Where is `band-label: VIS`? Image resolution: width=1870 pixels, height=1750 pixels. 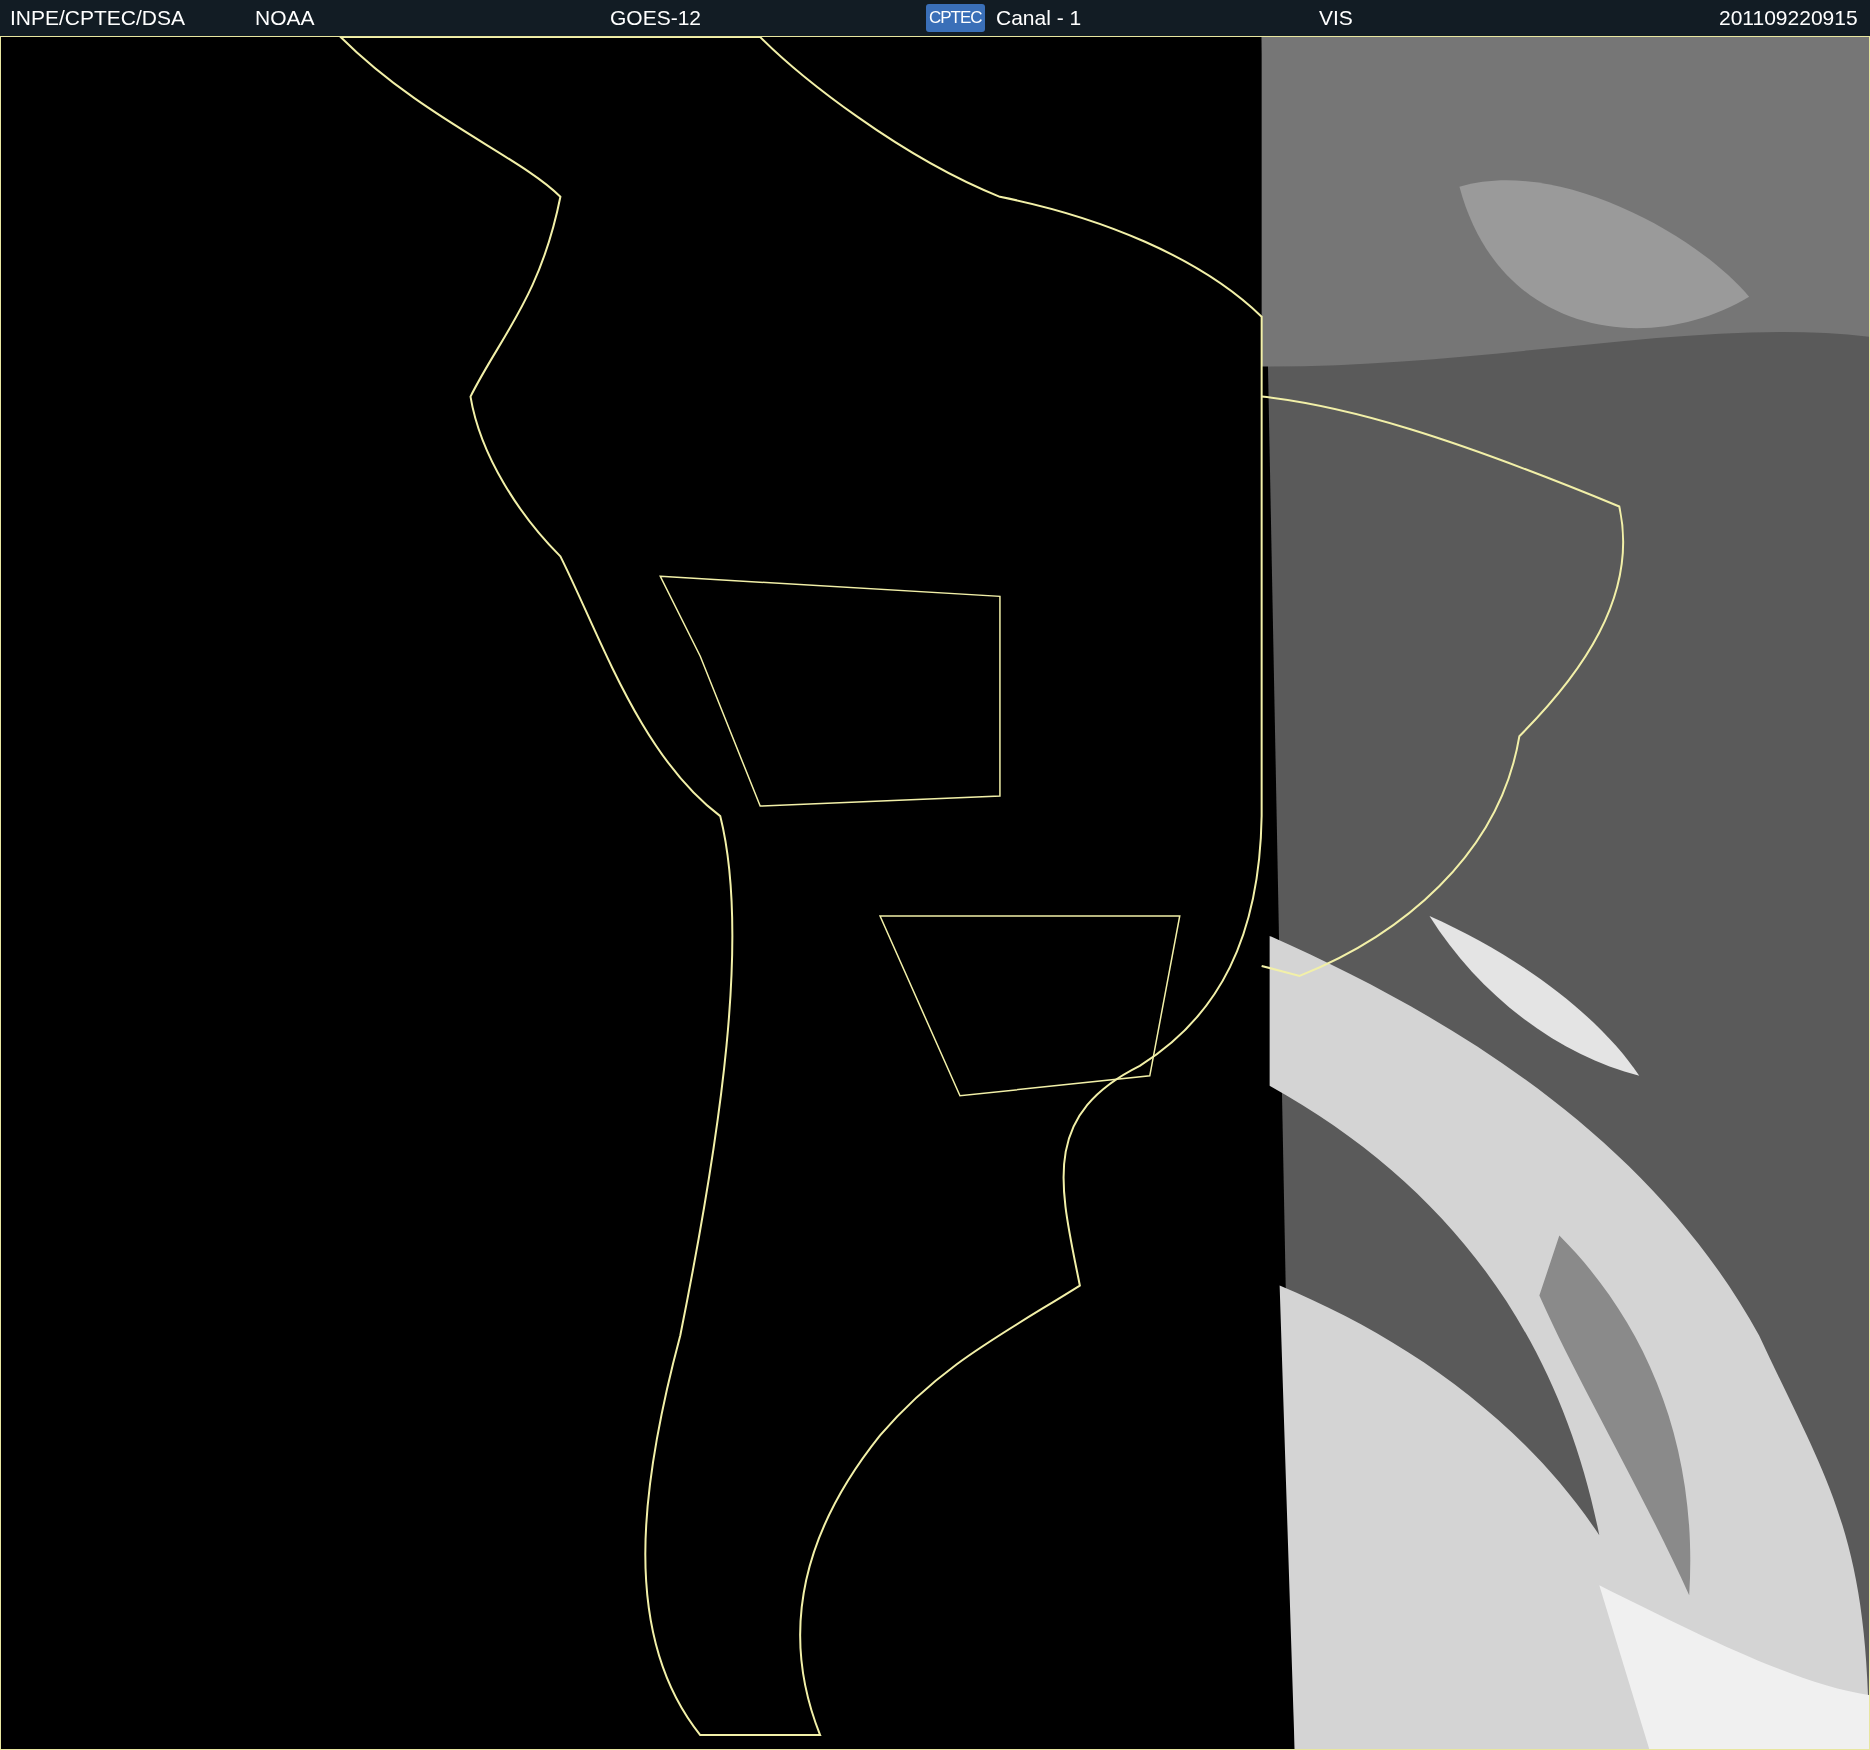
band-label: VIS is located at coordinates (1336, 18).